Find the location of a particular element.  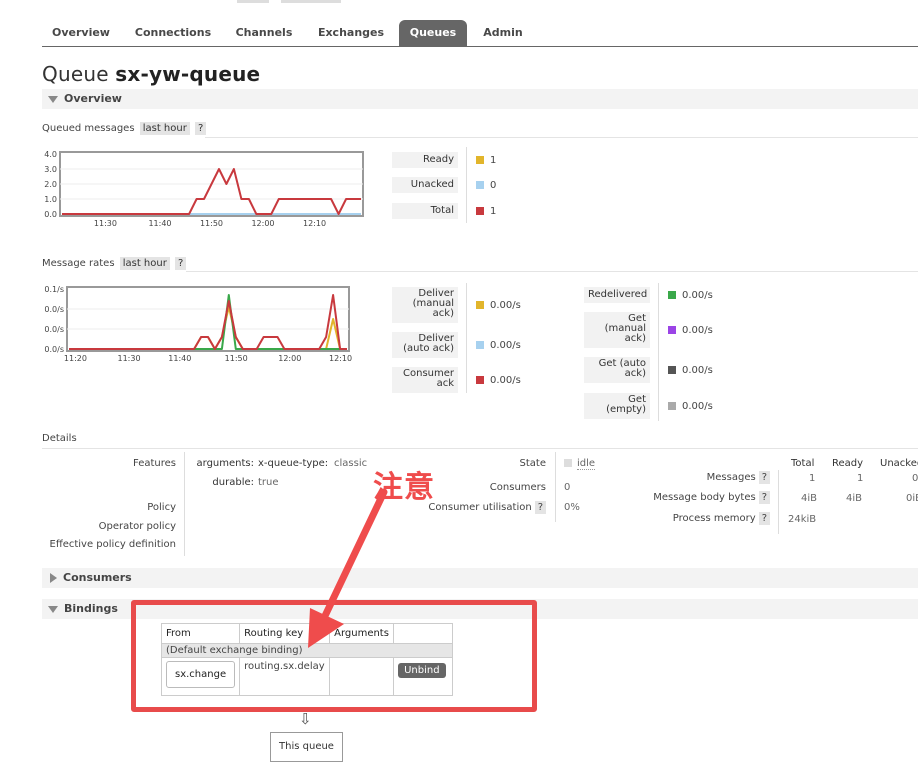

title-prefix: Queue is located at coordinates (75, 74).